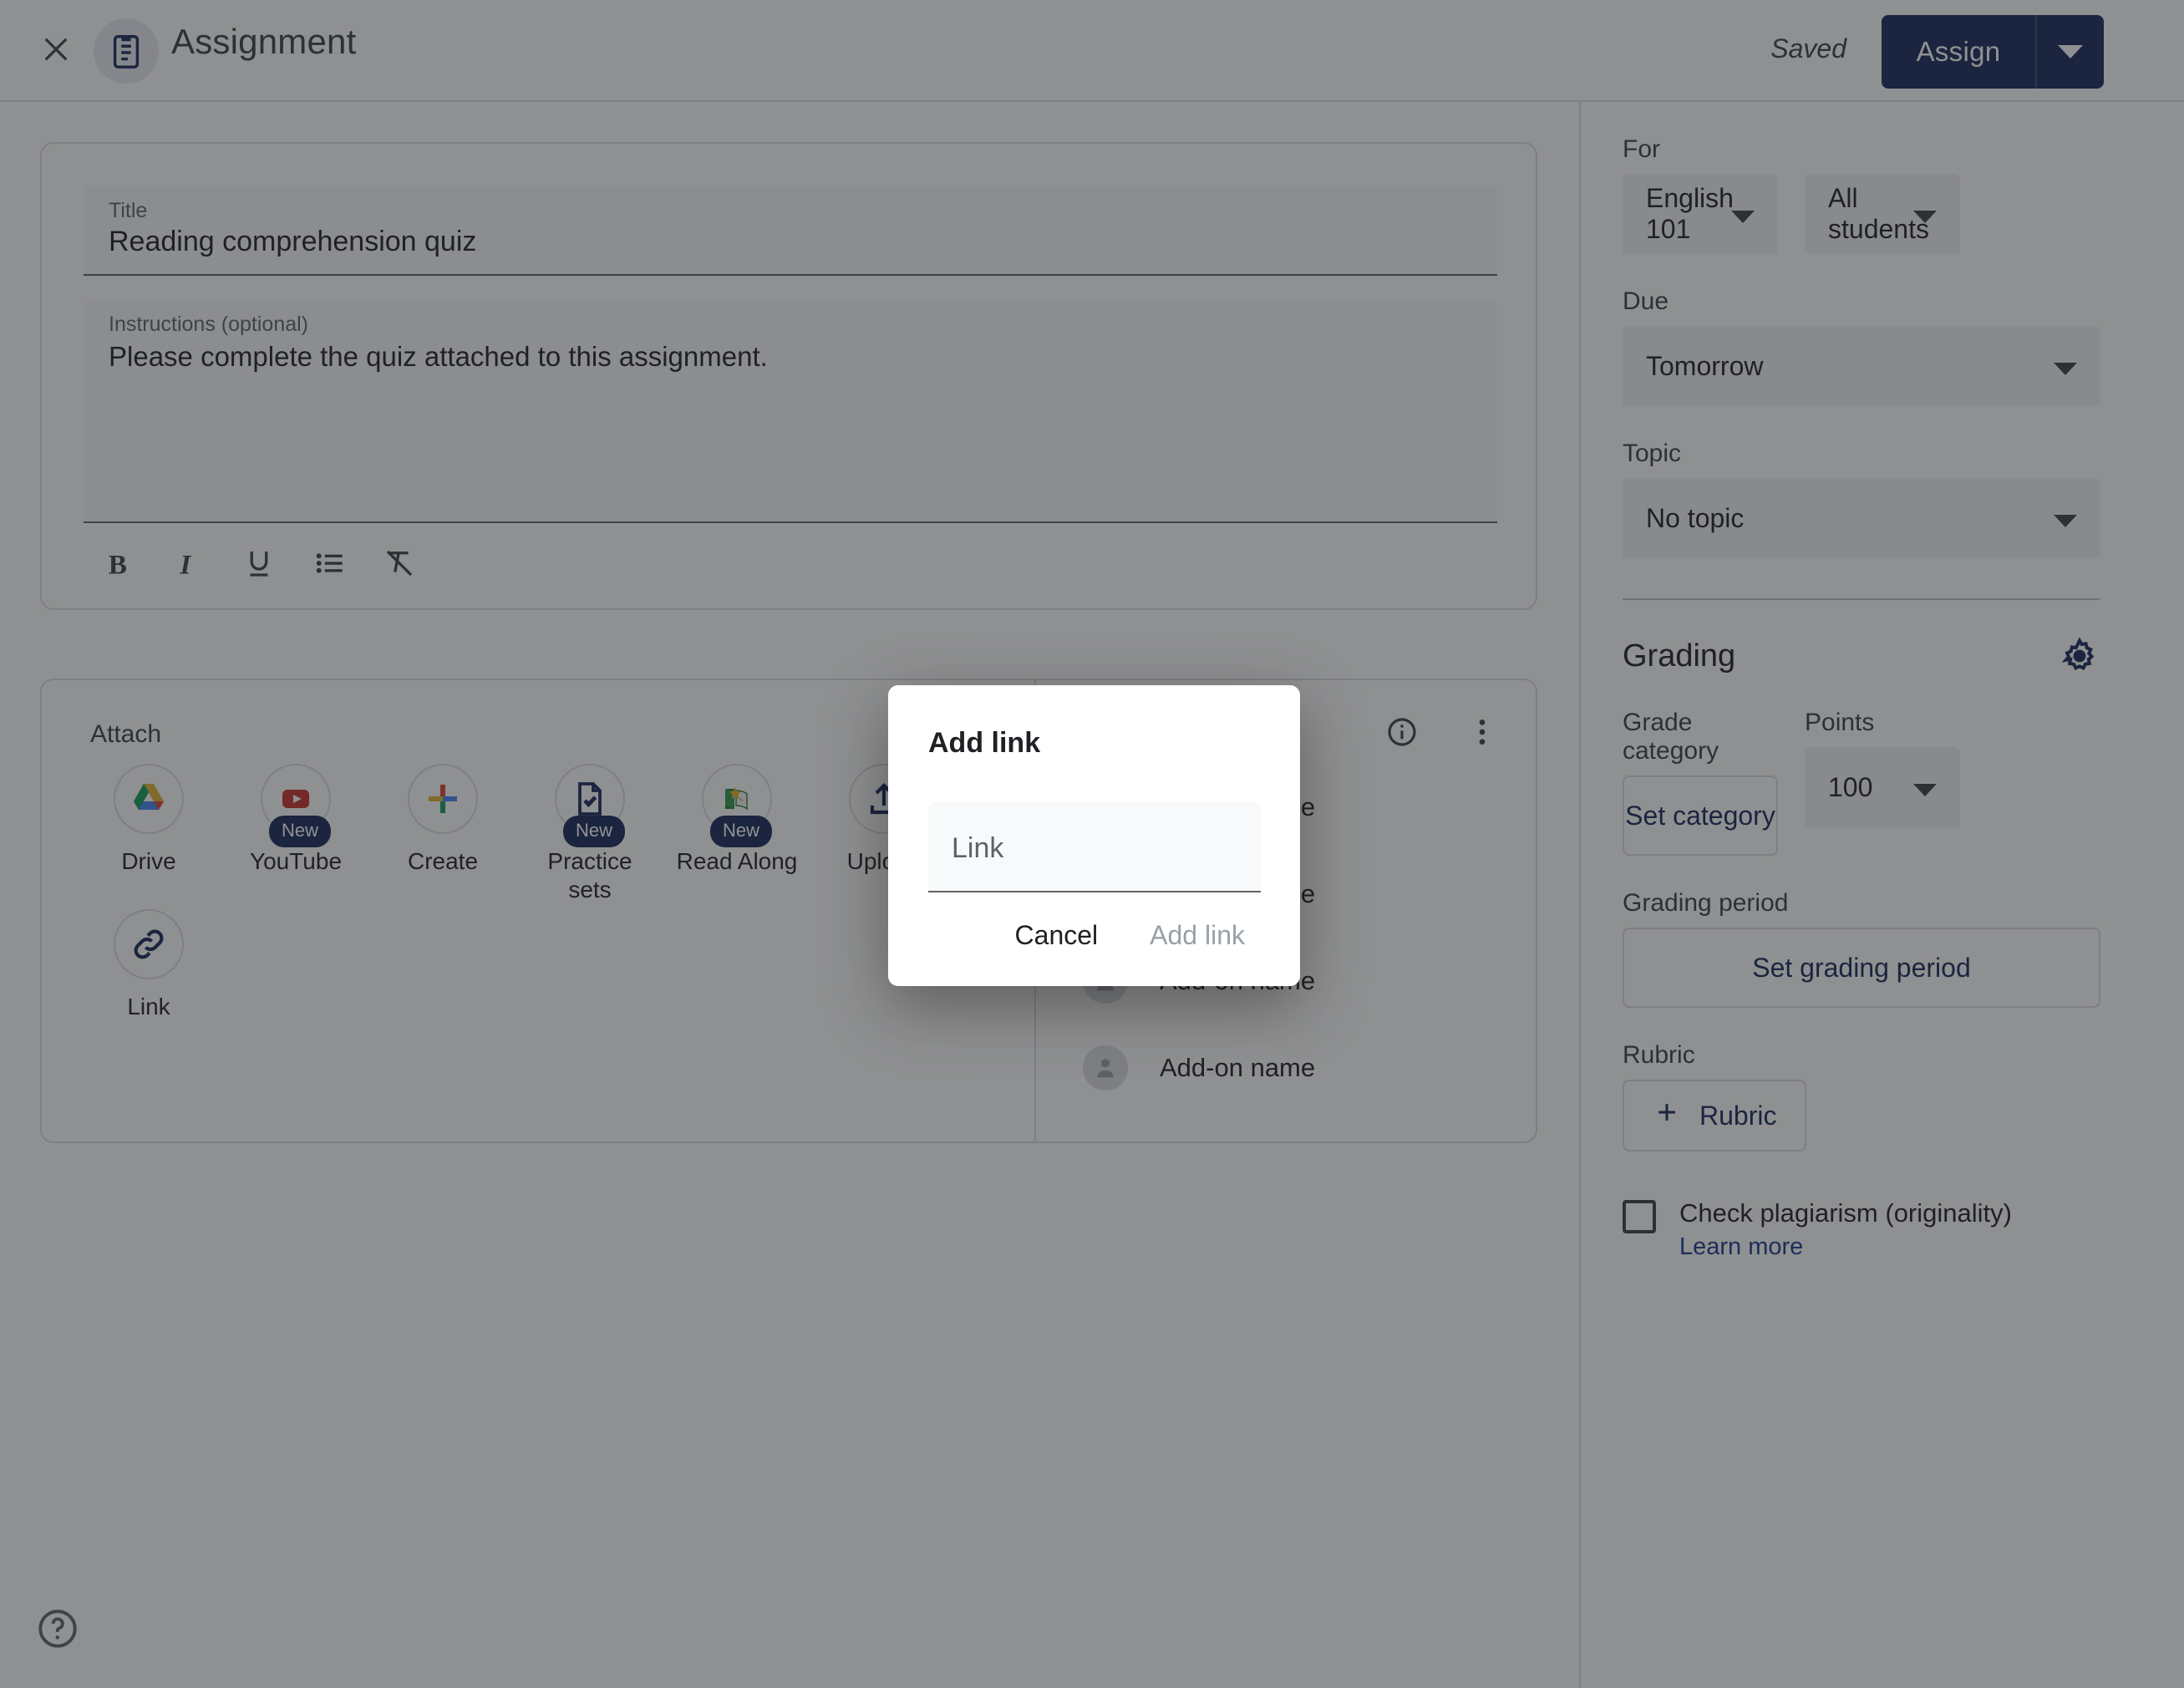 This screenshot has width=2184, height=1688. Describe the element at coordinates (984, 743) in the screenshot. I see `dialog-title: Add link` at that location.